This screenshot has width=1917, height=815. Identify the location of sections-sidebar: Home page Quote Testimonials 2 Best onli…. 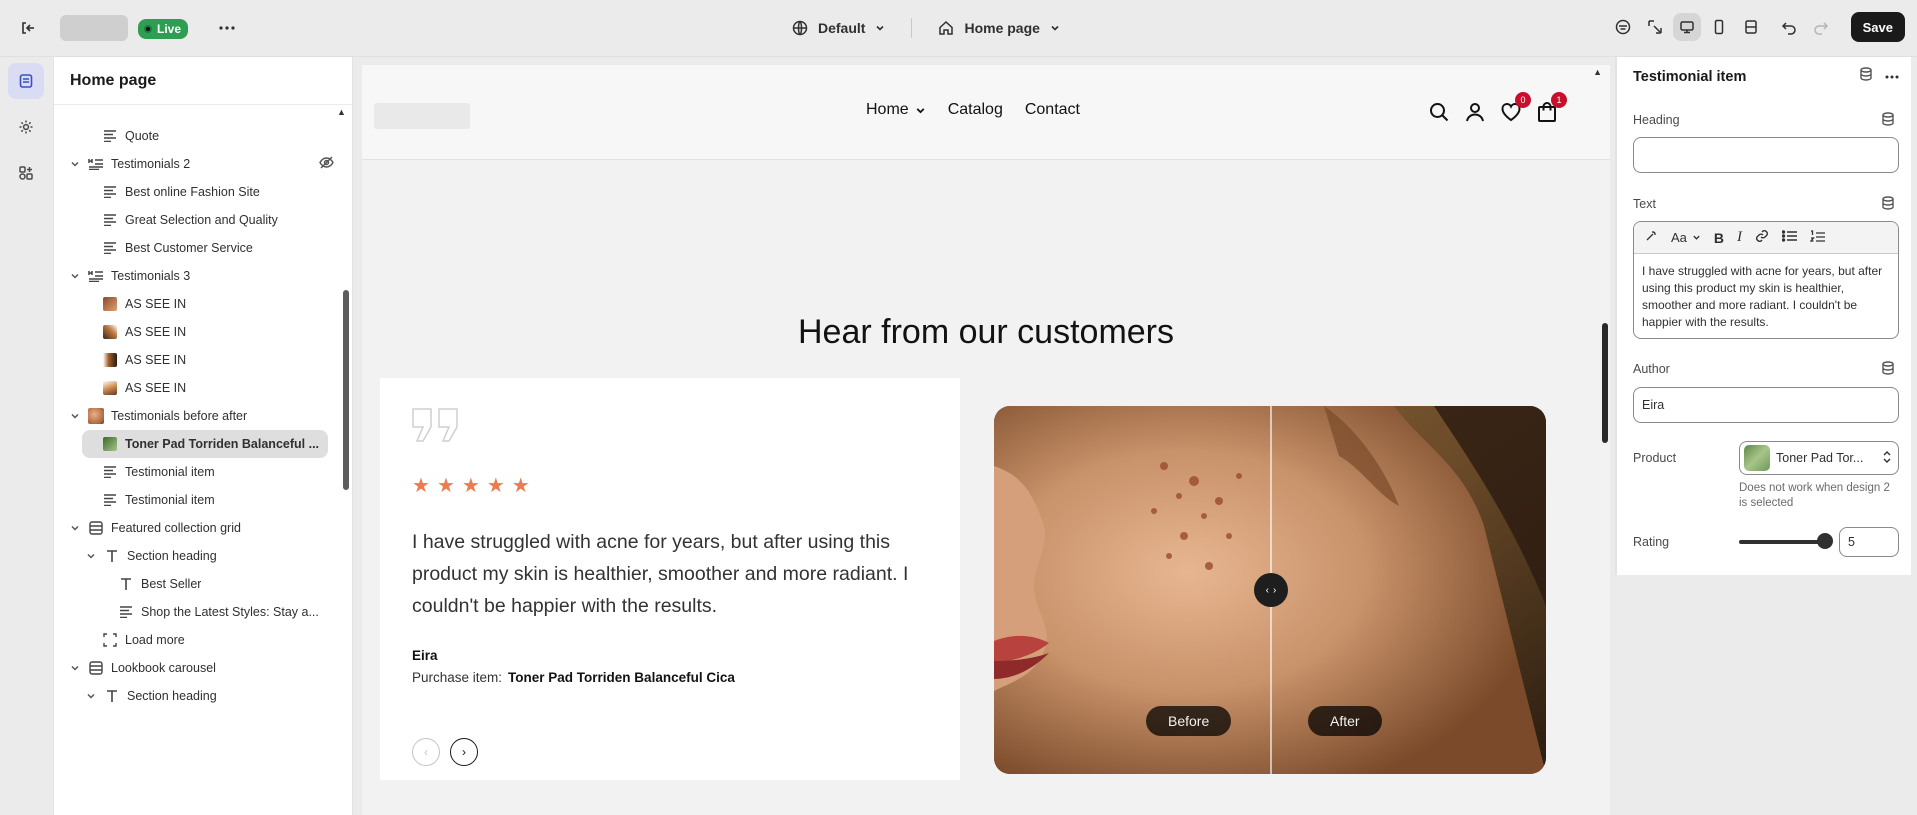
(203, 436).